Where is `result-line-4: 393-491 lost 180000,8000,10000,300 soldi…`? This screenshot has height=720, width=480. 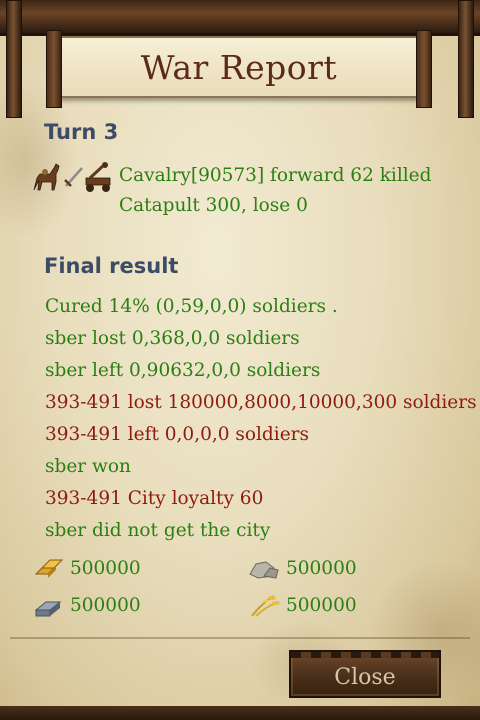
result-line-4: 393-491 lost 180000,8000,10000,300 soldi… is located at coordinates (261, 402).